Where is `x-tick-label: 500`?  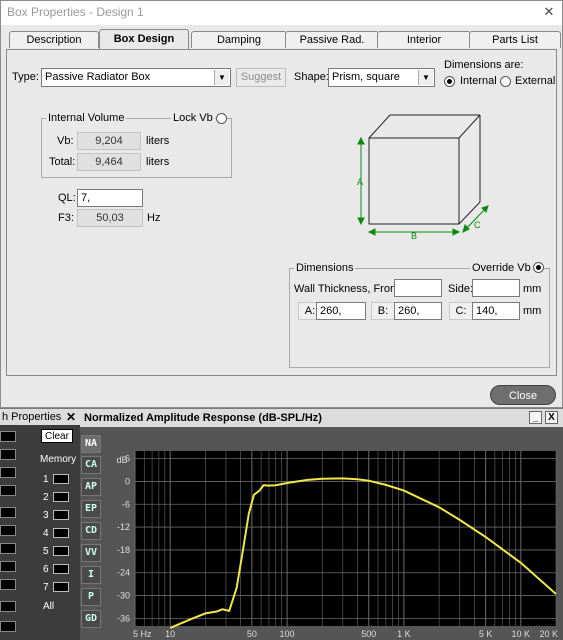
x-tick-label: 500 is located at coordinates (368, 634).